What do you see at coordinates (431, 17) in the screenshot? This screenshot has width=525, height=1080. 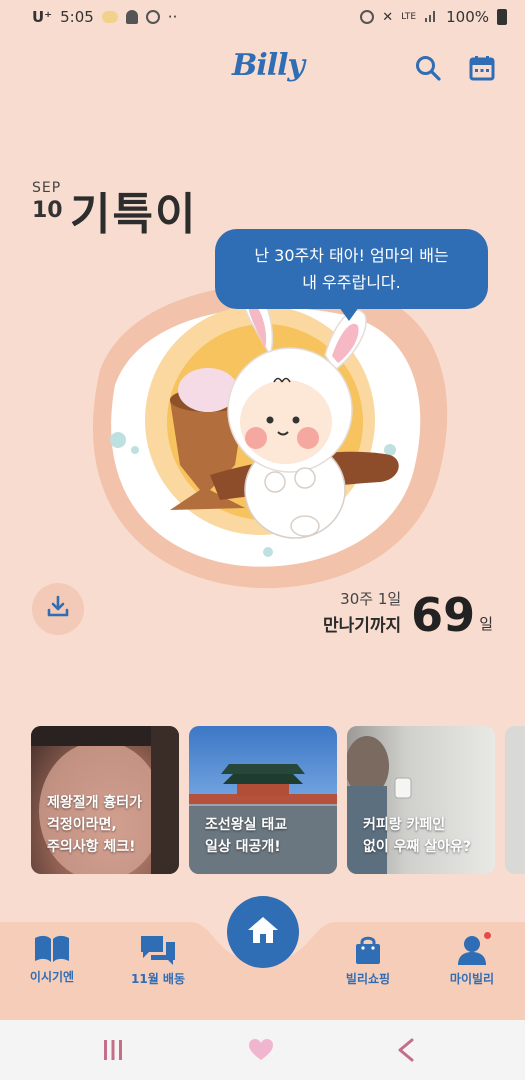 I see `signal-icon` at bounding box center [431, 17].